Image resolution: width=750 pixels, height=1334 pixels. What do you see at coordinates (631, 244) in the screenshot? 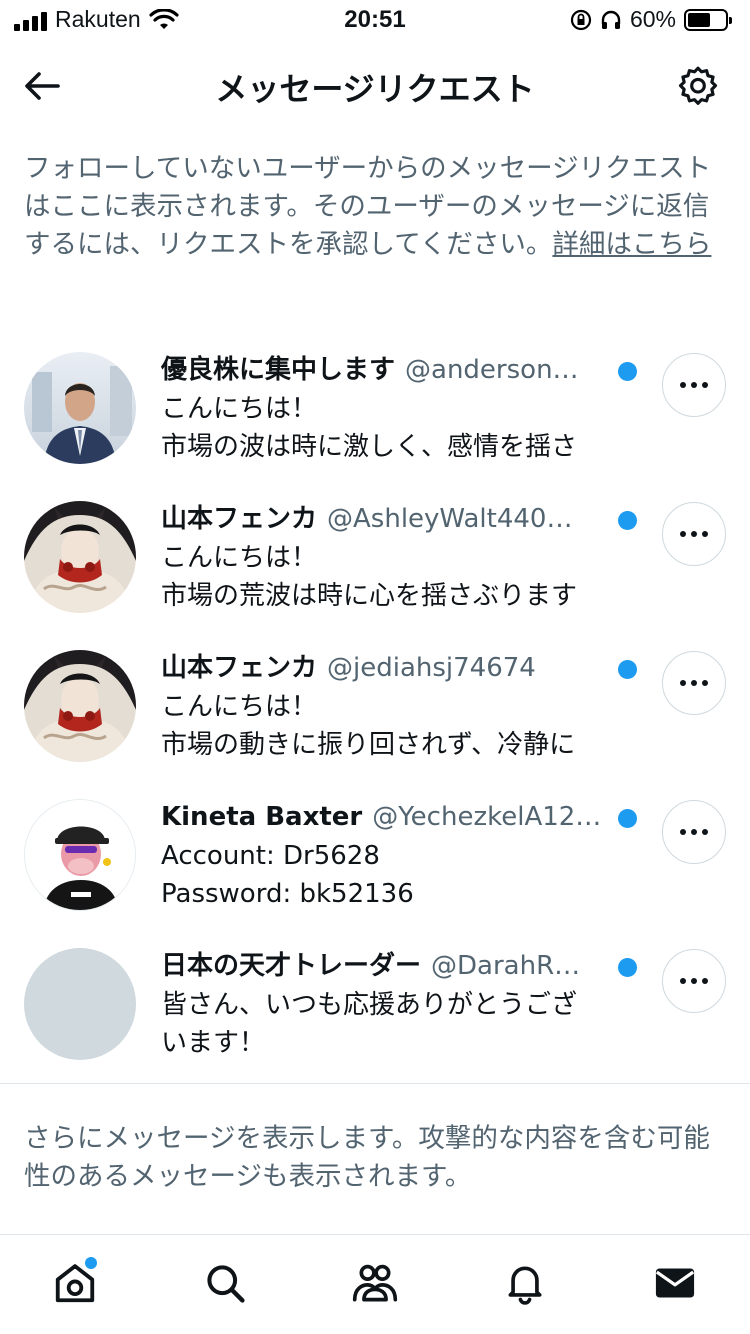
I see `learn-more-link: 詳細はこちら` at bounding box center [631, 244].